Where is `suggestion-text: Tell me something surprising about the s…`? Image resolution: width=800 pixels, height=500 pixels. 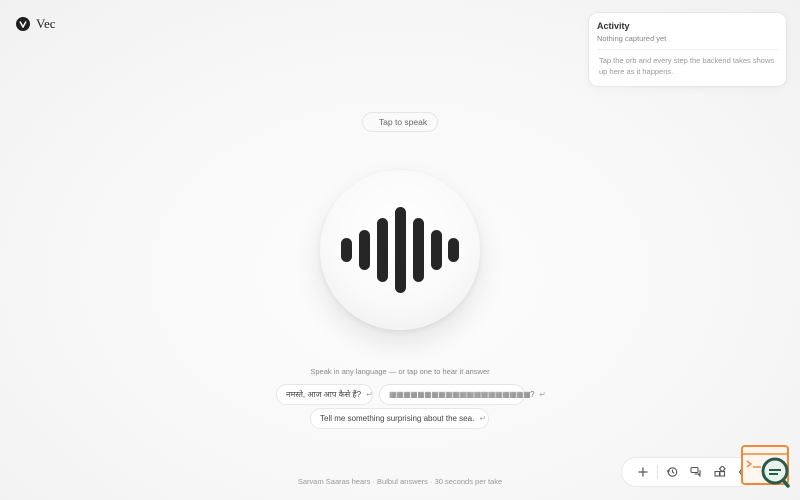 suggestion-text: Tell me something surprising about the s… is located at coordinates (397, 418).